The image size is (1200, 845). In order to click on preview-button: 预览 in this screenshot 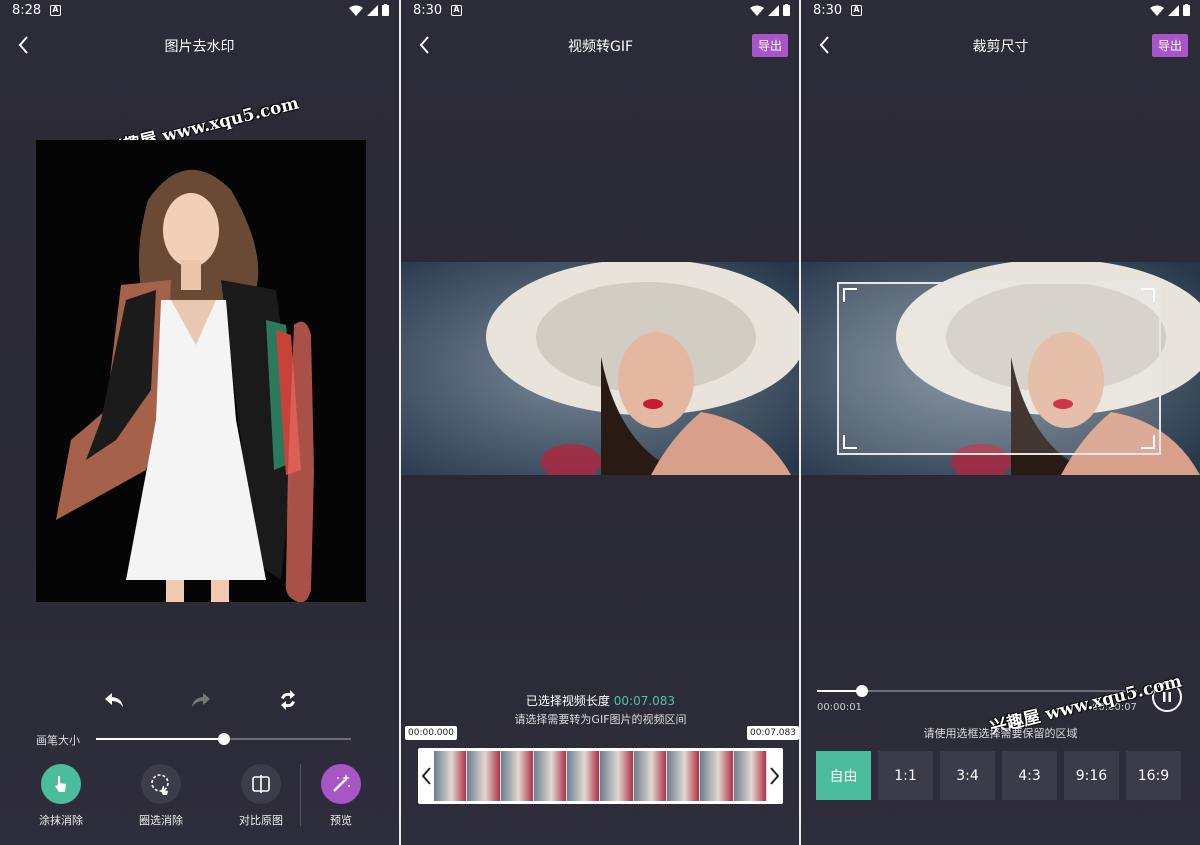, I will do `click(341, 796)`.